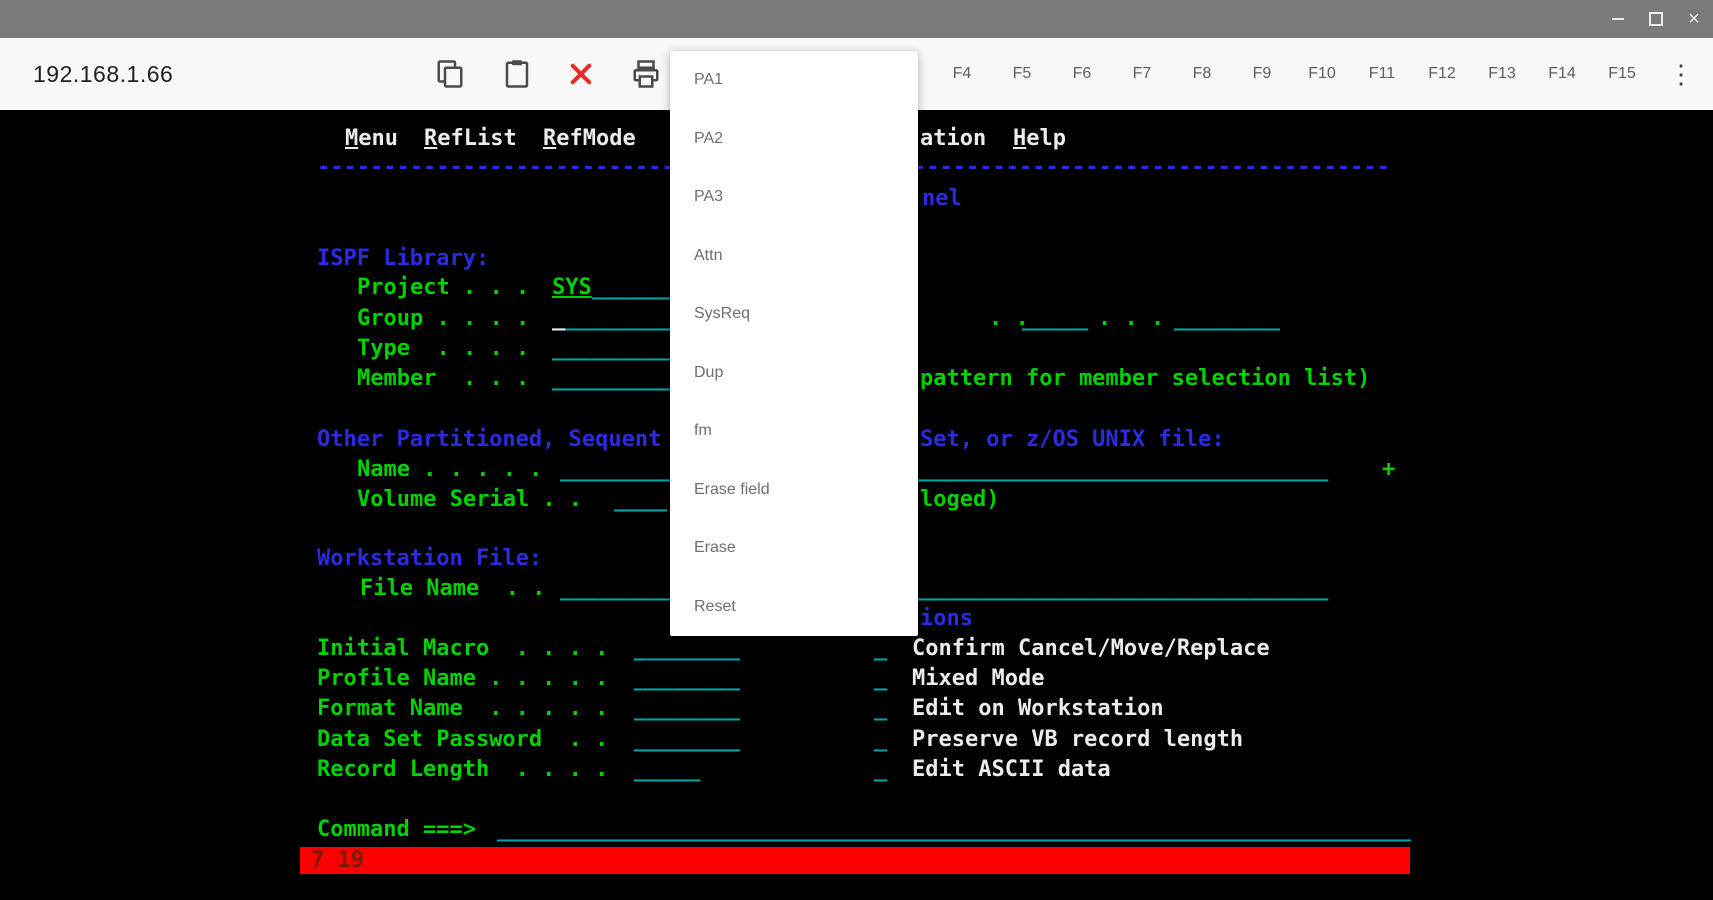  What do you see at coordinates (396, 829) in the screenshot?
I see `command-label: Command ===>` at bounding box center [396, 829].